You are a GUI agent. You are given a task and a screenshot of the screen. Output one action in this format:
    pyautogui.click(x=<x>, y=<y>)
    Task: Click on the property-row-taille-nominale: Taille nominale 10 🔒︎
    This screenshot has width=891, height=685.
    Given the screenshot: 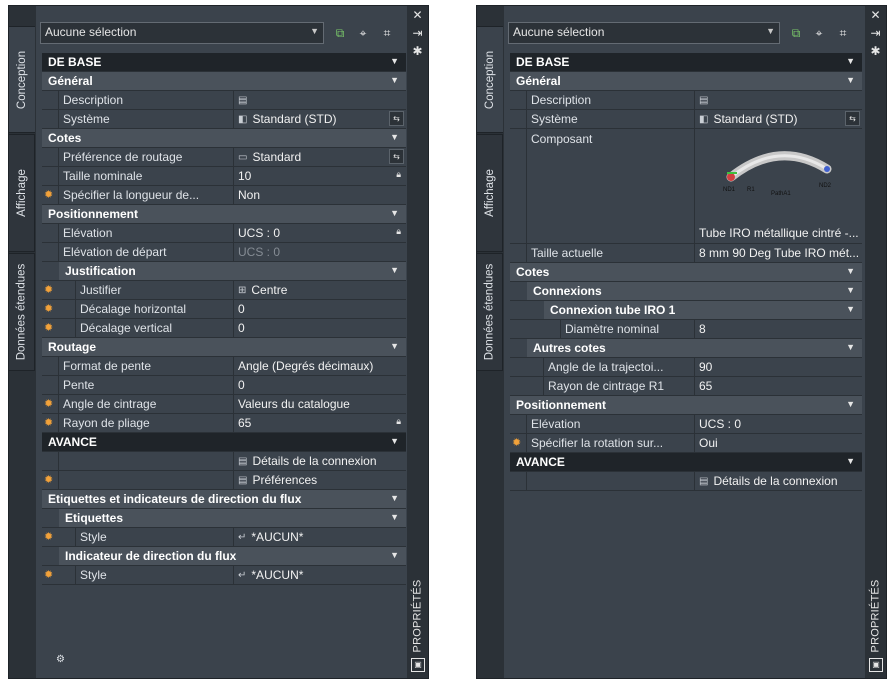 What is the action you would take?
    pyautogui.click(x=224, y=176)
    